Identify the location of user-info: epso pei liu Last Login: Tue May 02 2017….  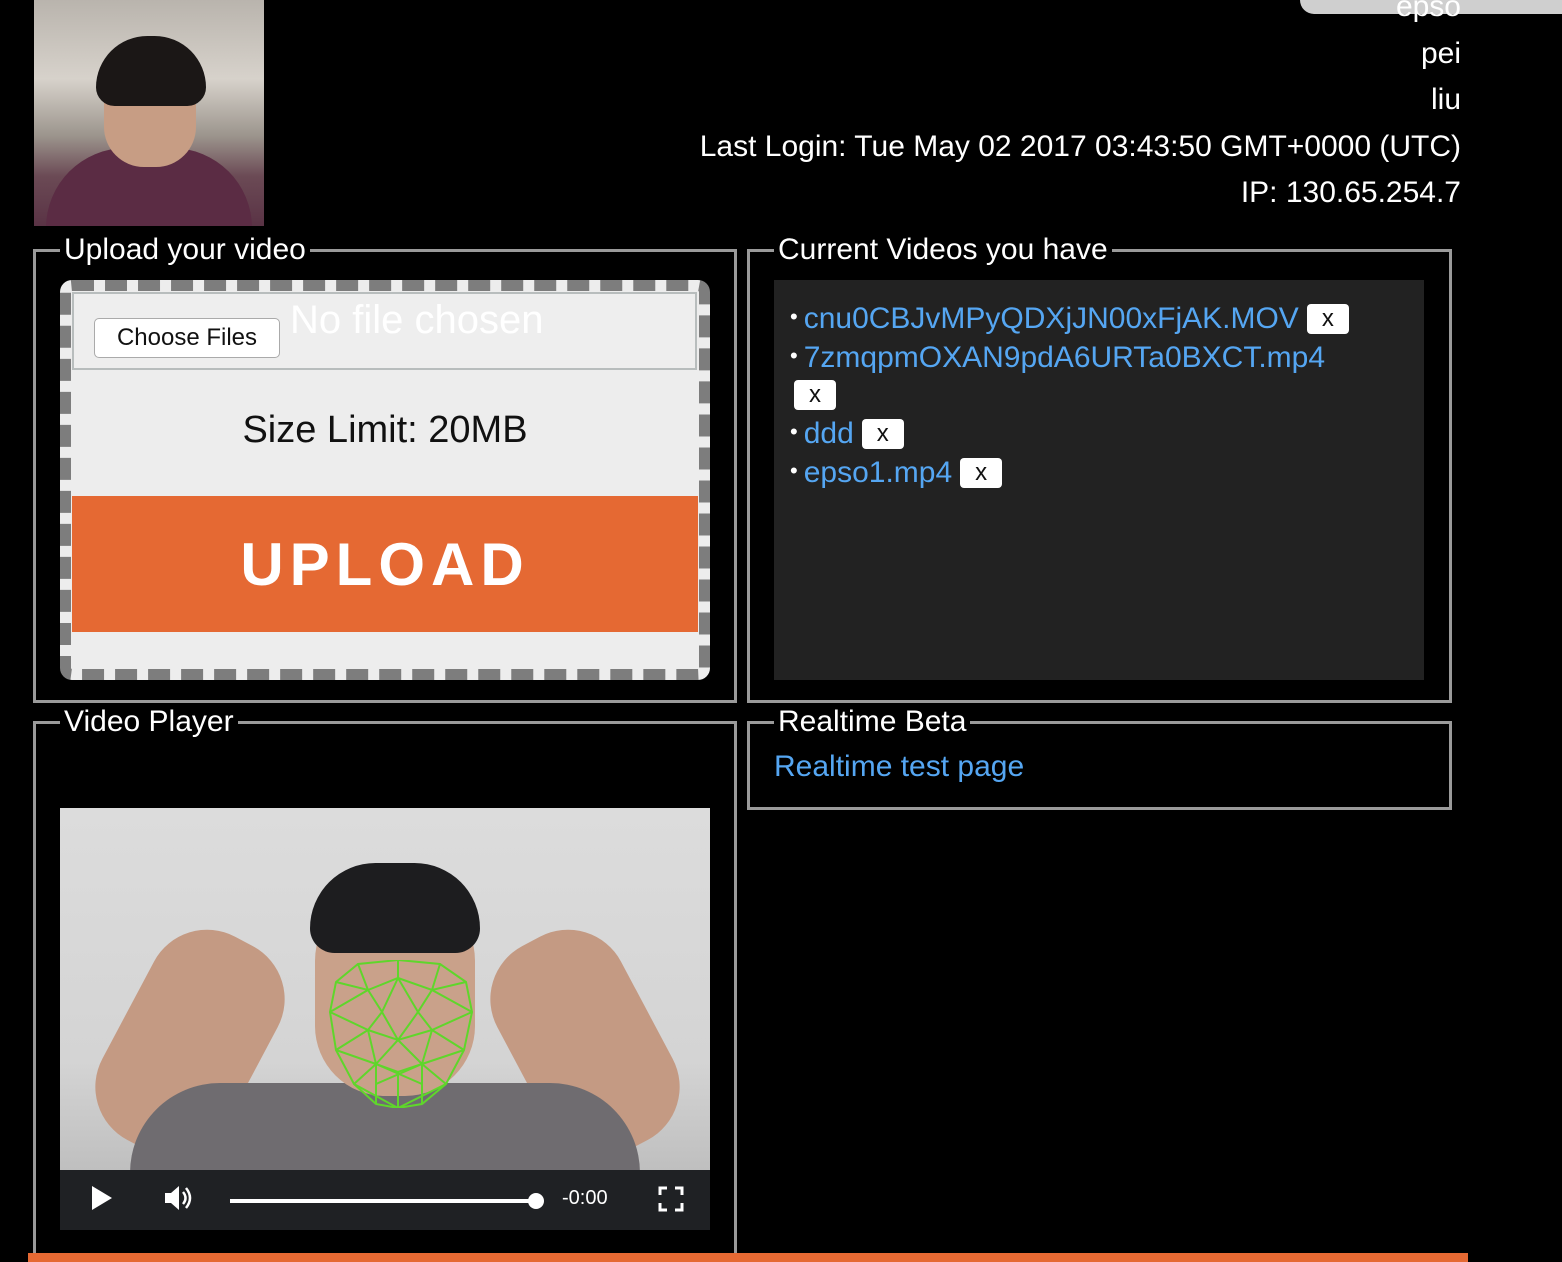
(1080, 108).